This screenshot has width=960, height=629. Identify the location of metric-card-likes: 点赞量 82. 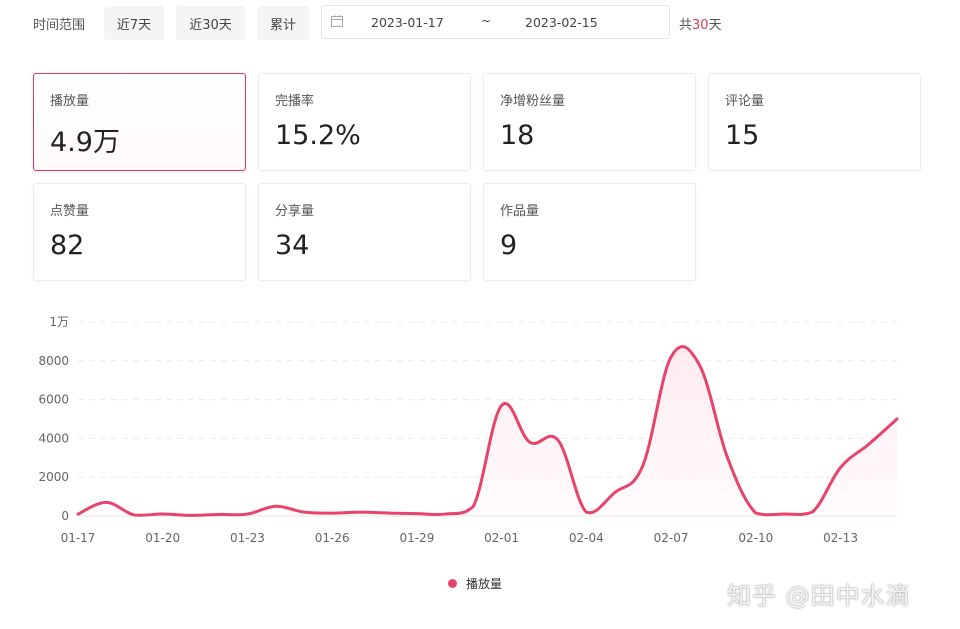
(139, 232).